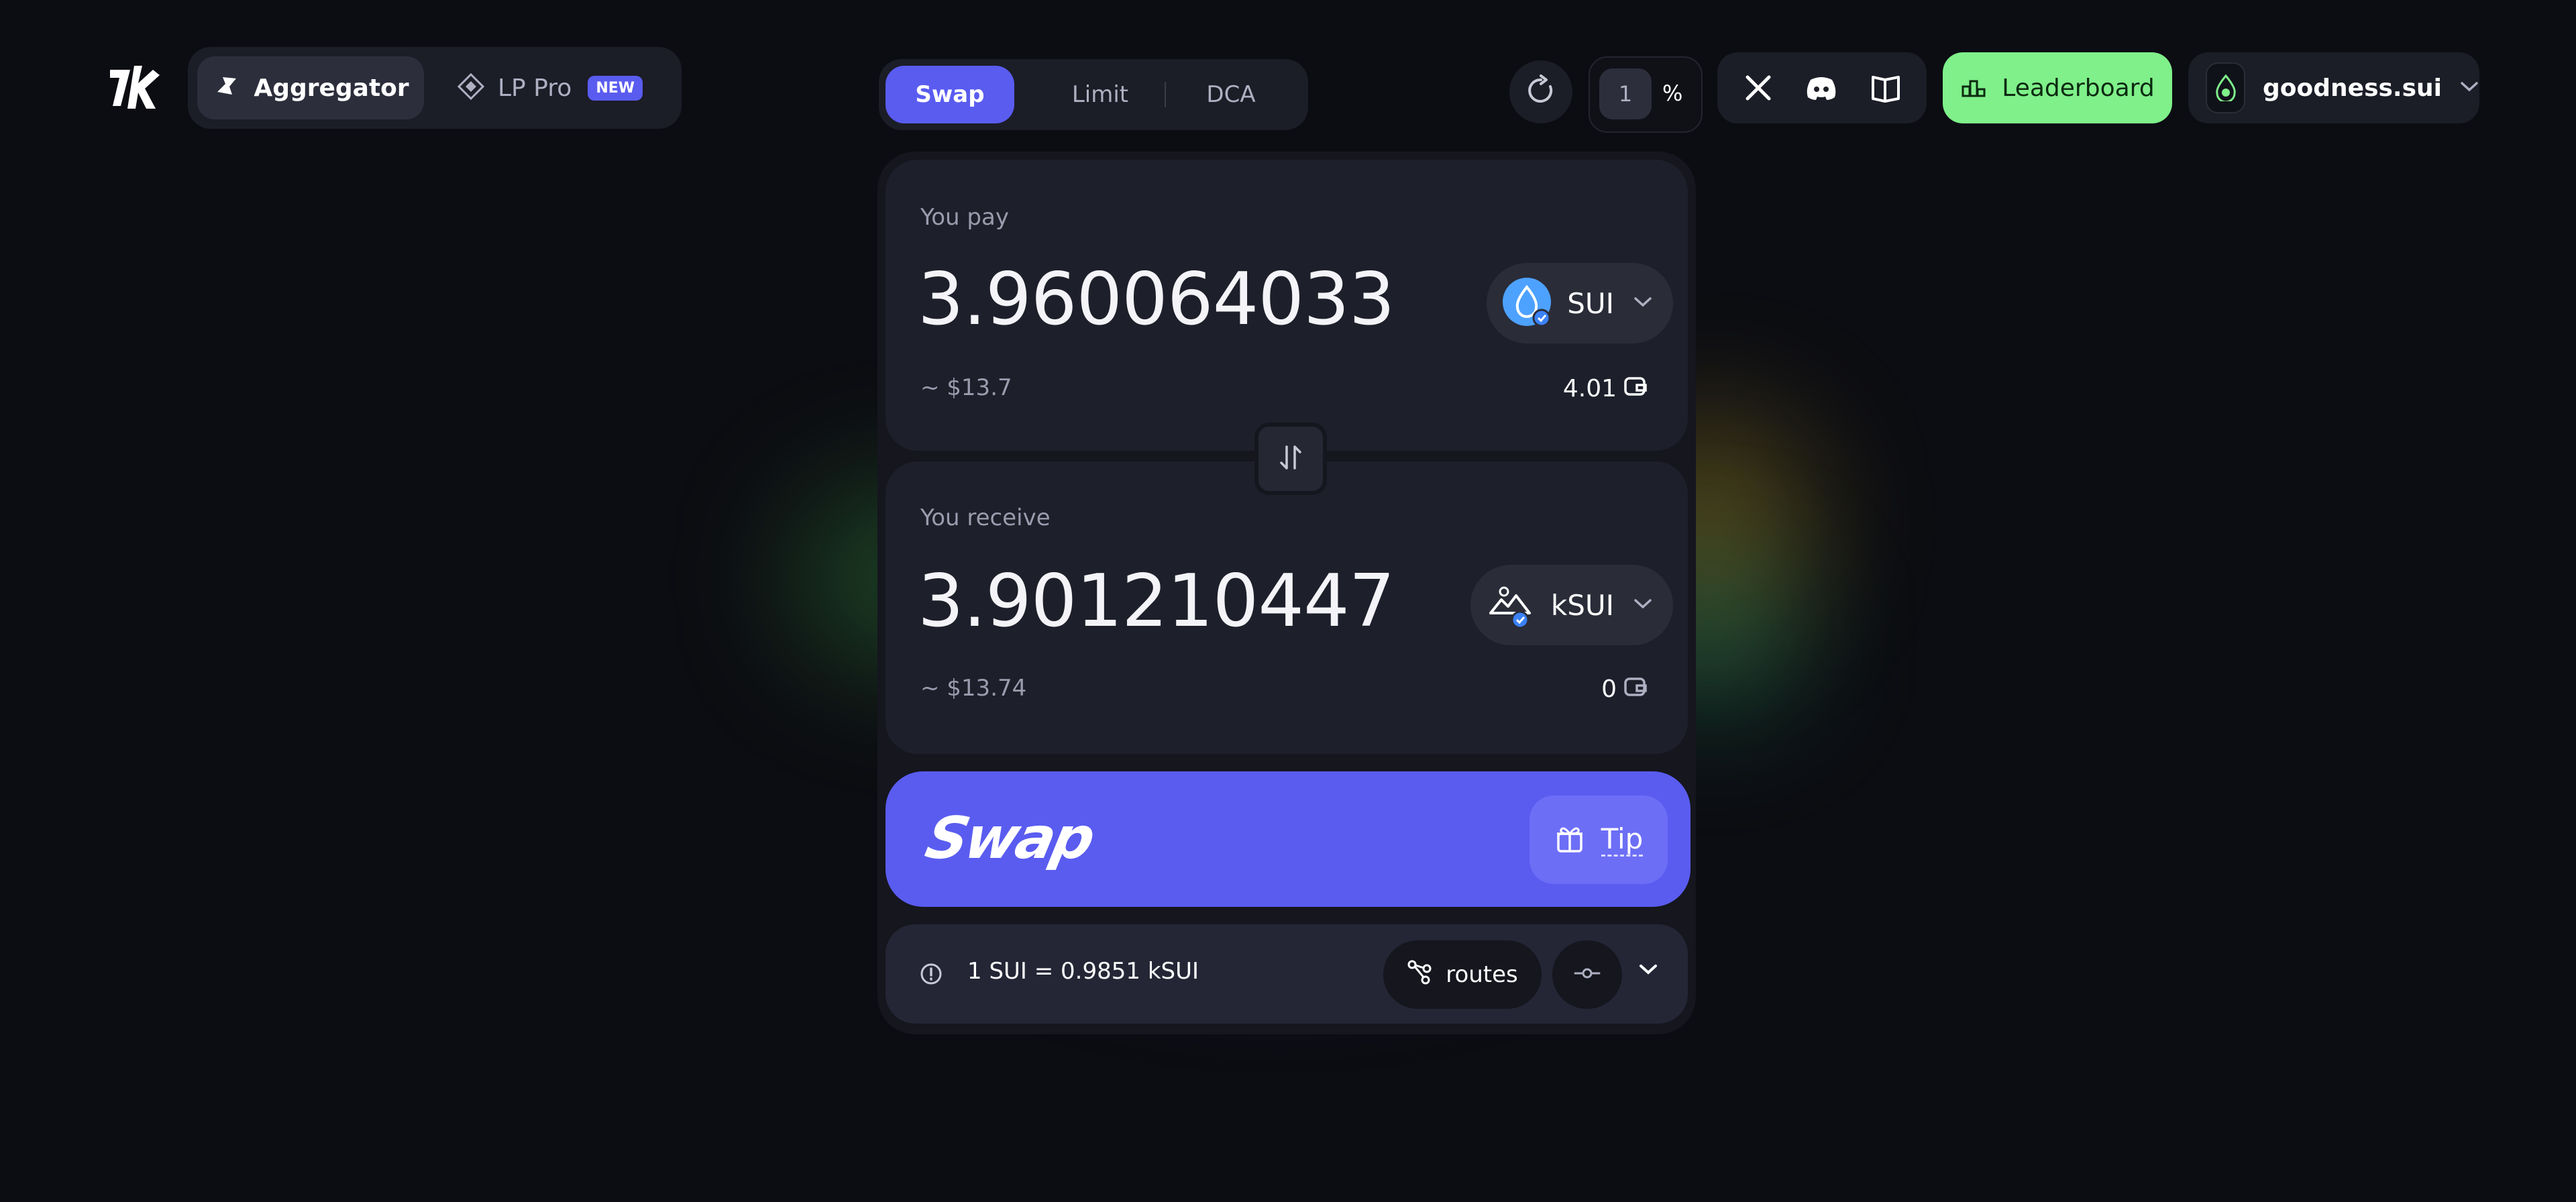  I want to click on pay-balance-value: 4.01, so click(1589, 388).